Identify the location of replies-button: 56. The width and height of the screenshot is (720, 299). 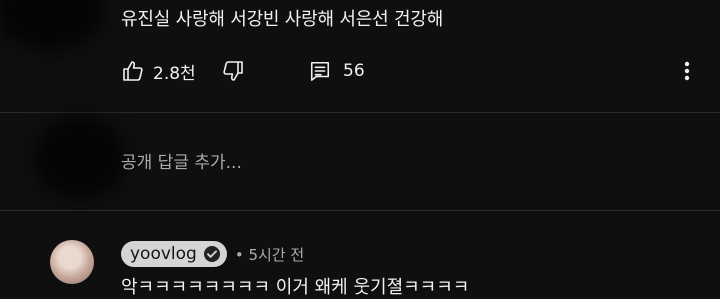
(337, 71).